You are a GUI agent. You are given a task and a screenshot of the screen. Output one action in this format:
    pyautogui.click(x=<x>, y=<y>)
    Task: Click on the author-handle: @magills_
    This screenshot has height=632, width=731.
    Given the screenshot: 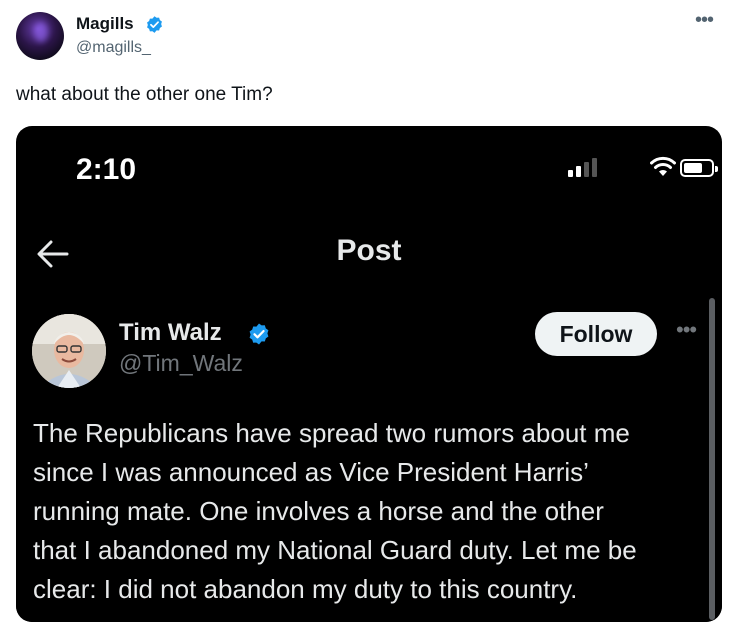 What is the action you would take?
    pyautogui.click(x=113, y=48)
    